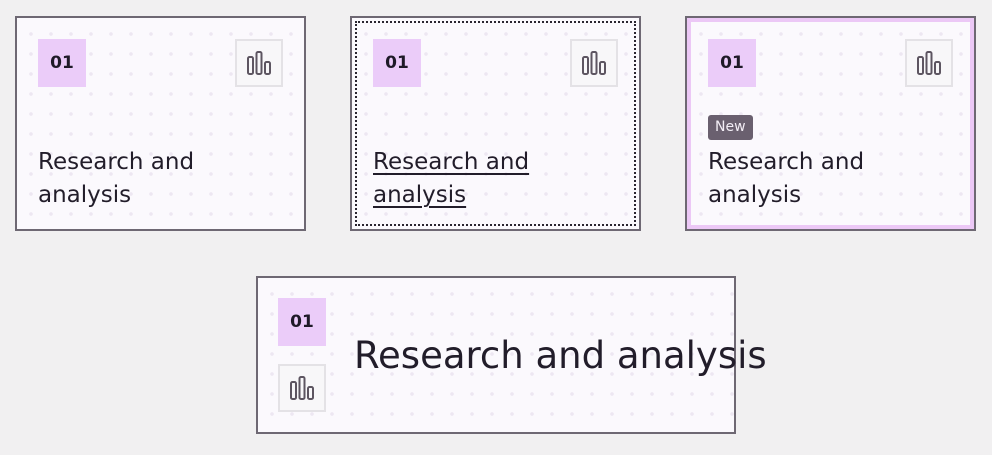 The image size is (992, 455). What do you see at coordinates (830, 123) in the screenshot?
I see `service-card-new: 01 New Research and analysis` at bounding box center [830, 123].